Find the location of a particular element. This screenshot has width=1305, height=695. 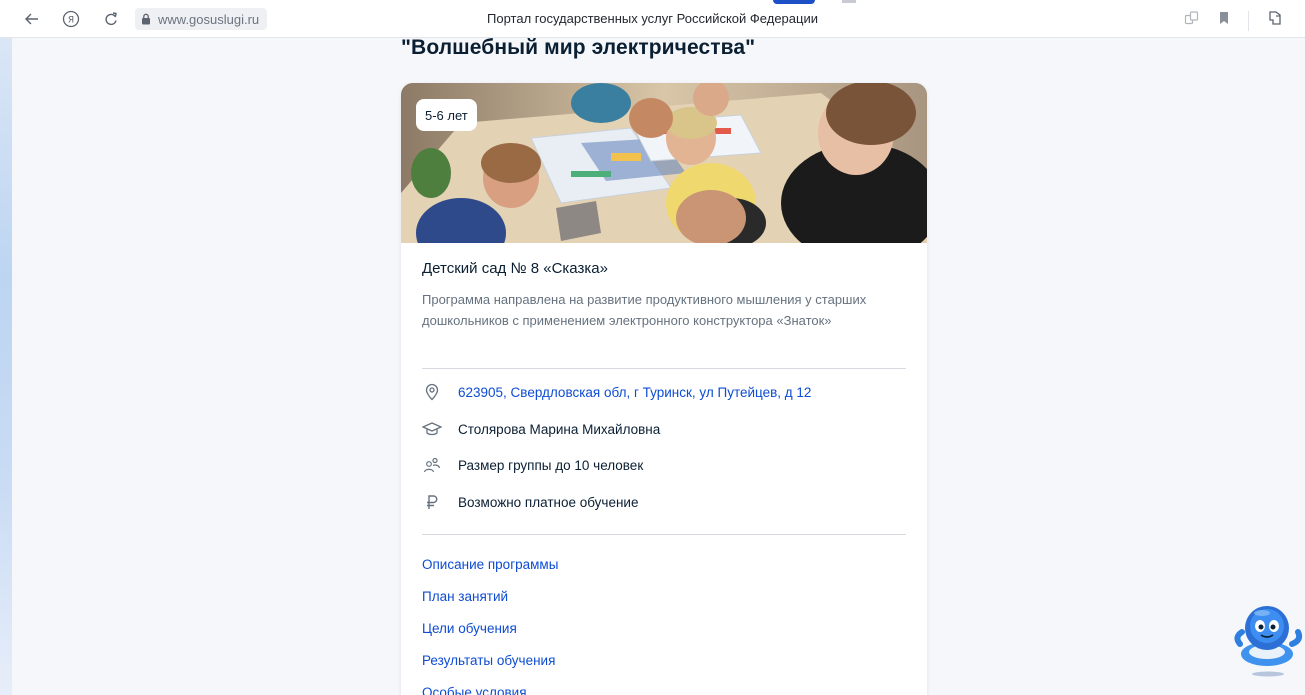

desktop-edge is located at coordinates (6, 347).